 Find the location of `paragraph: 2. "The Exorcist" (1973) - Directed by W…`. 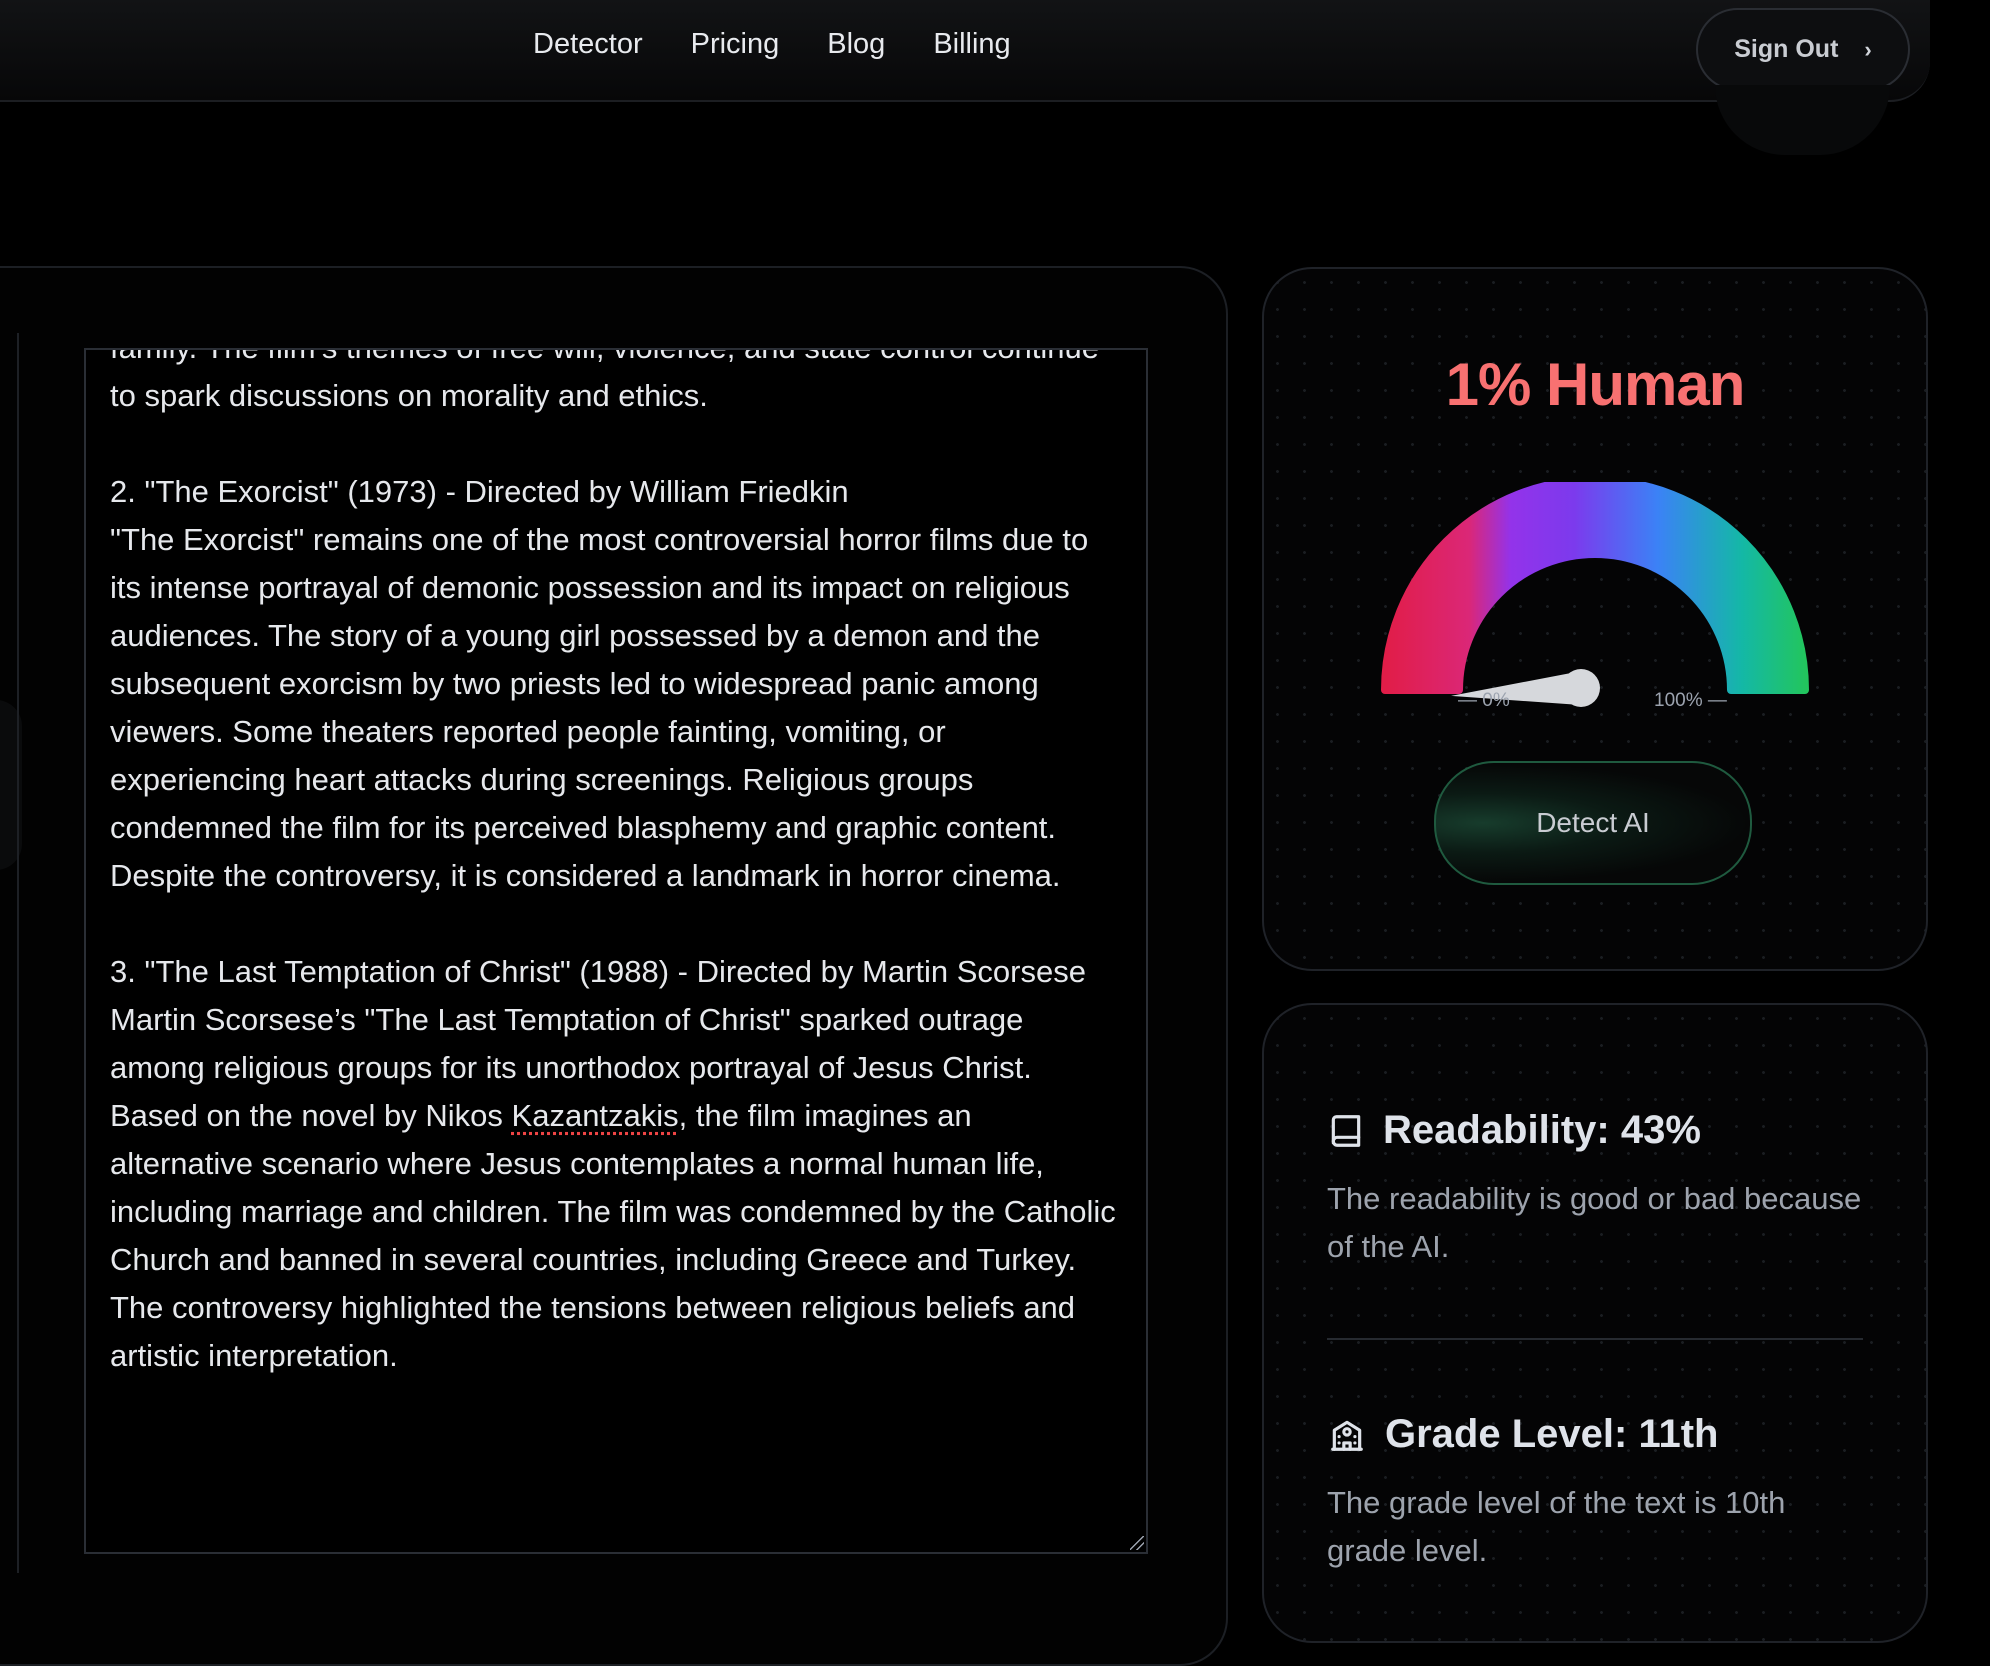

paragraph: 2. "The Exorcist" (1973) - Directed by W… is located at coordinates (599, 683).